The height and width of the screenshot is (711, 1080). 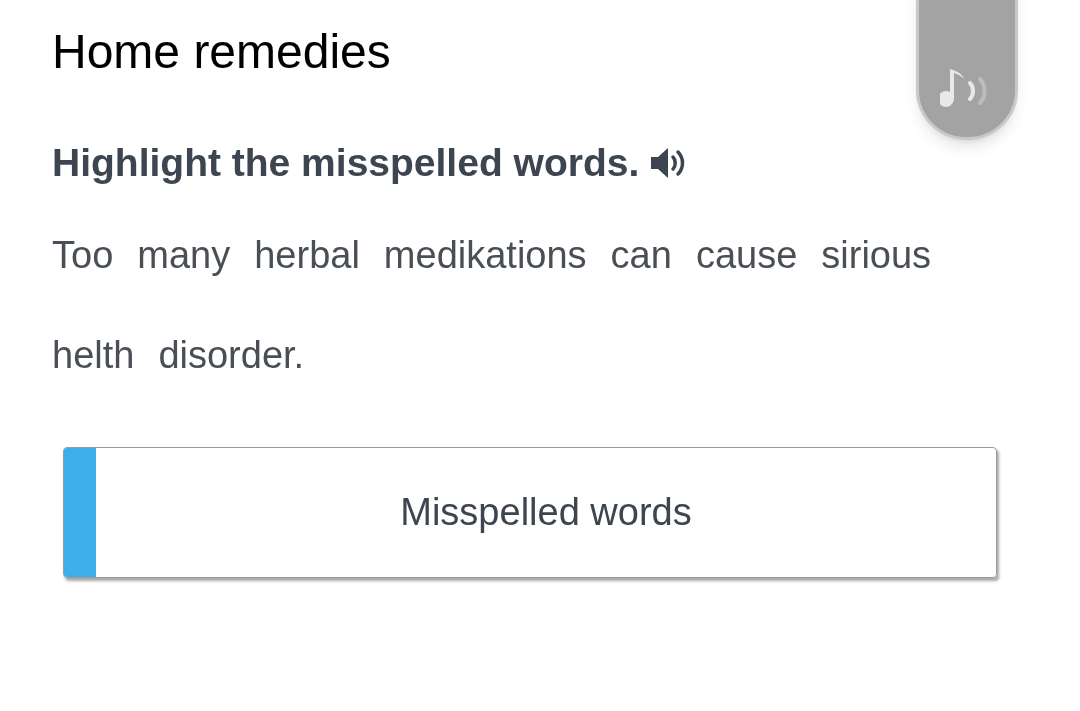 I want to click on word-token: helth, so click(x=93, y=354).